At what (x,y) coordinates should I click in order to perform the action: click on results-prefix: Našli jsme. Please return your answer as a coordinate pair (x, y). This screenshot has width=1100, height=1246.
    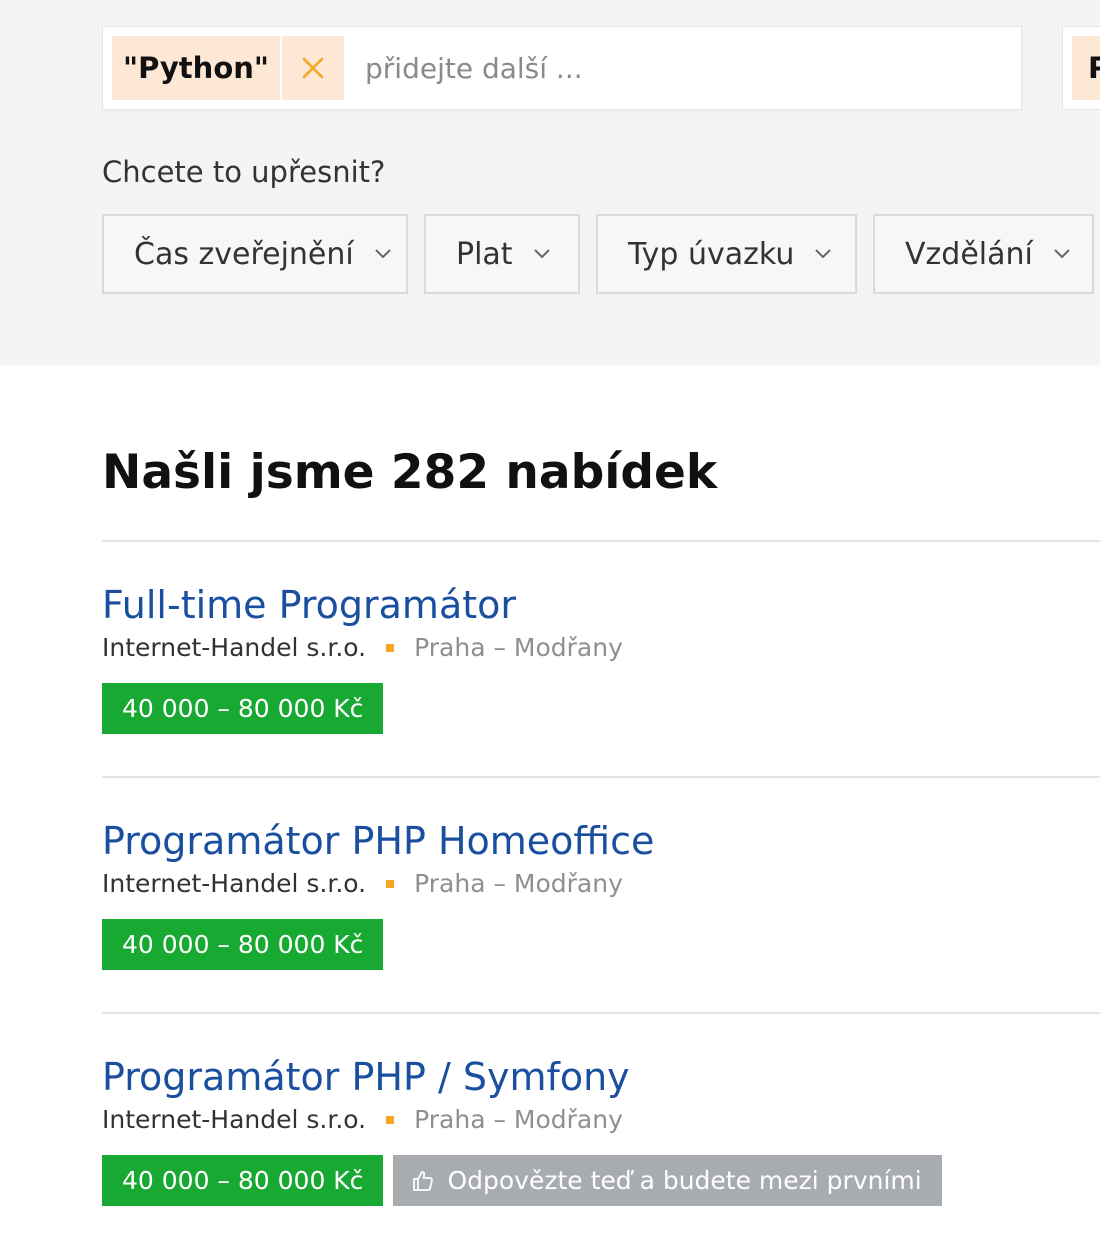
    Looking at the image, I should click on (238, 472).